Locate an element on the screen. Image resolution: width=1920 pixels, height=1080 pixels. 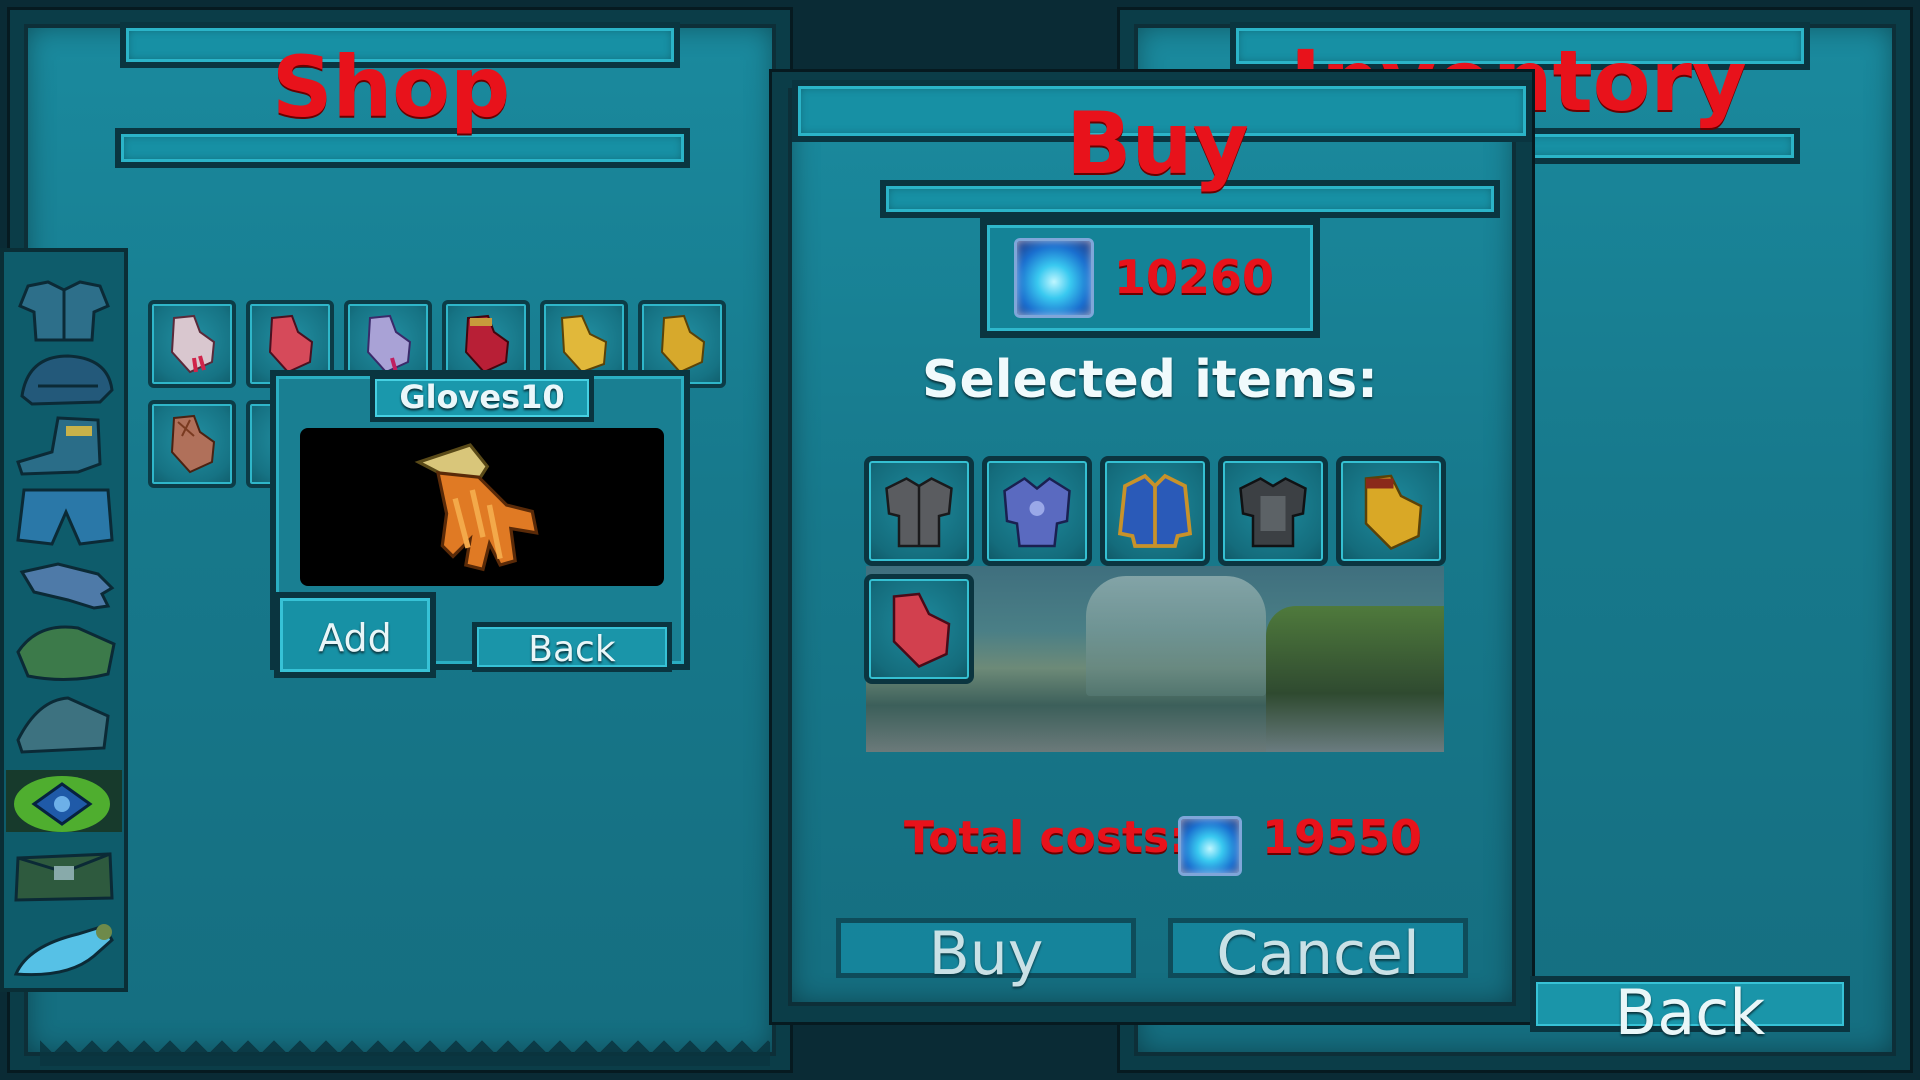
scenery-cliff is located at coordinates (1355, 679).